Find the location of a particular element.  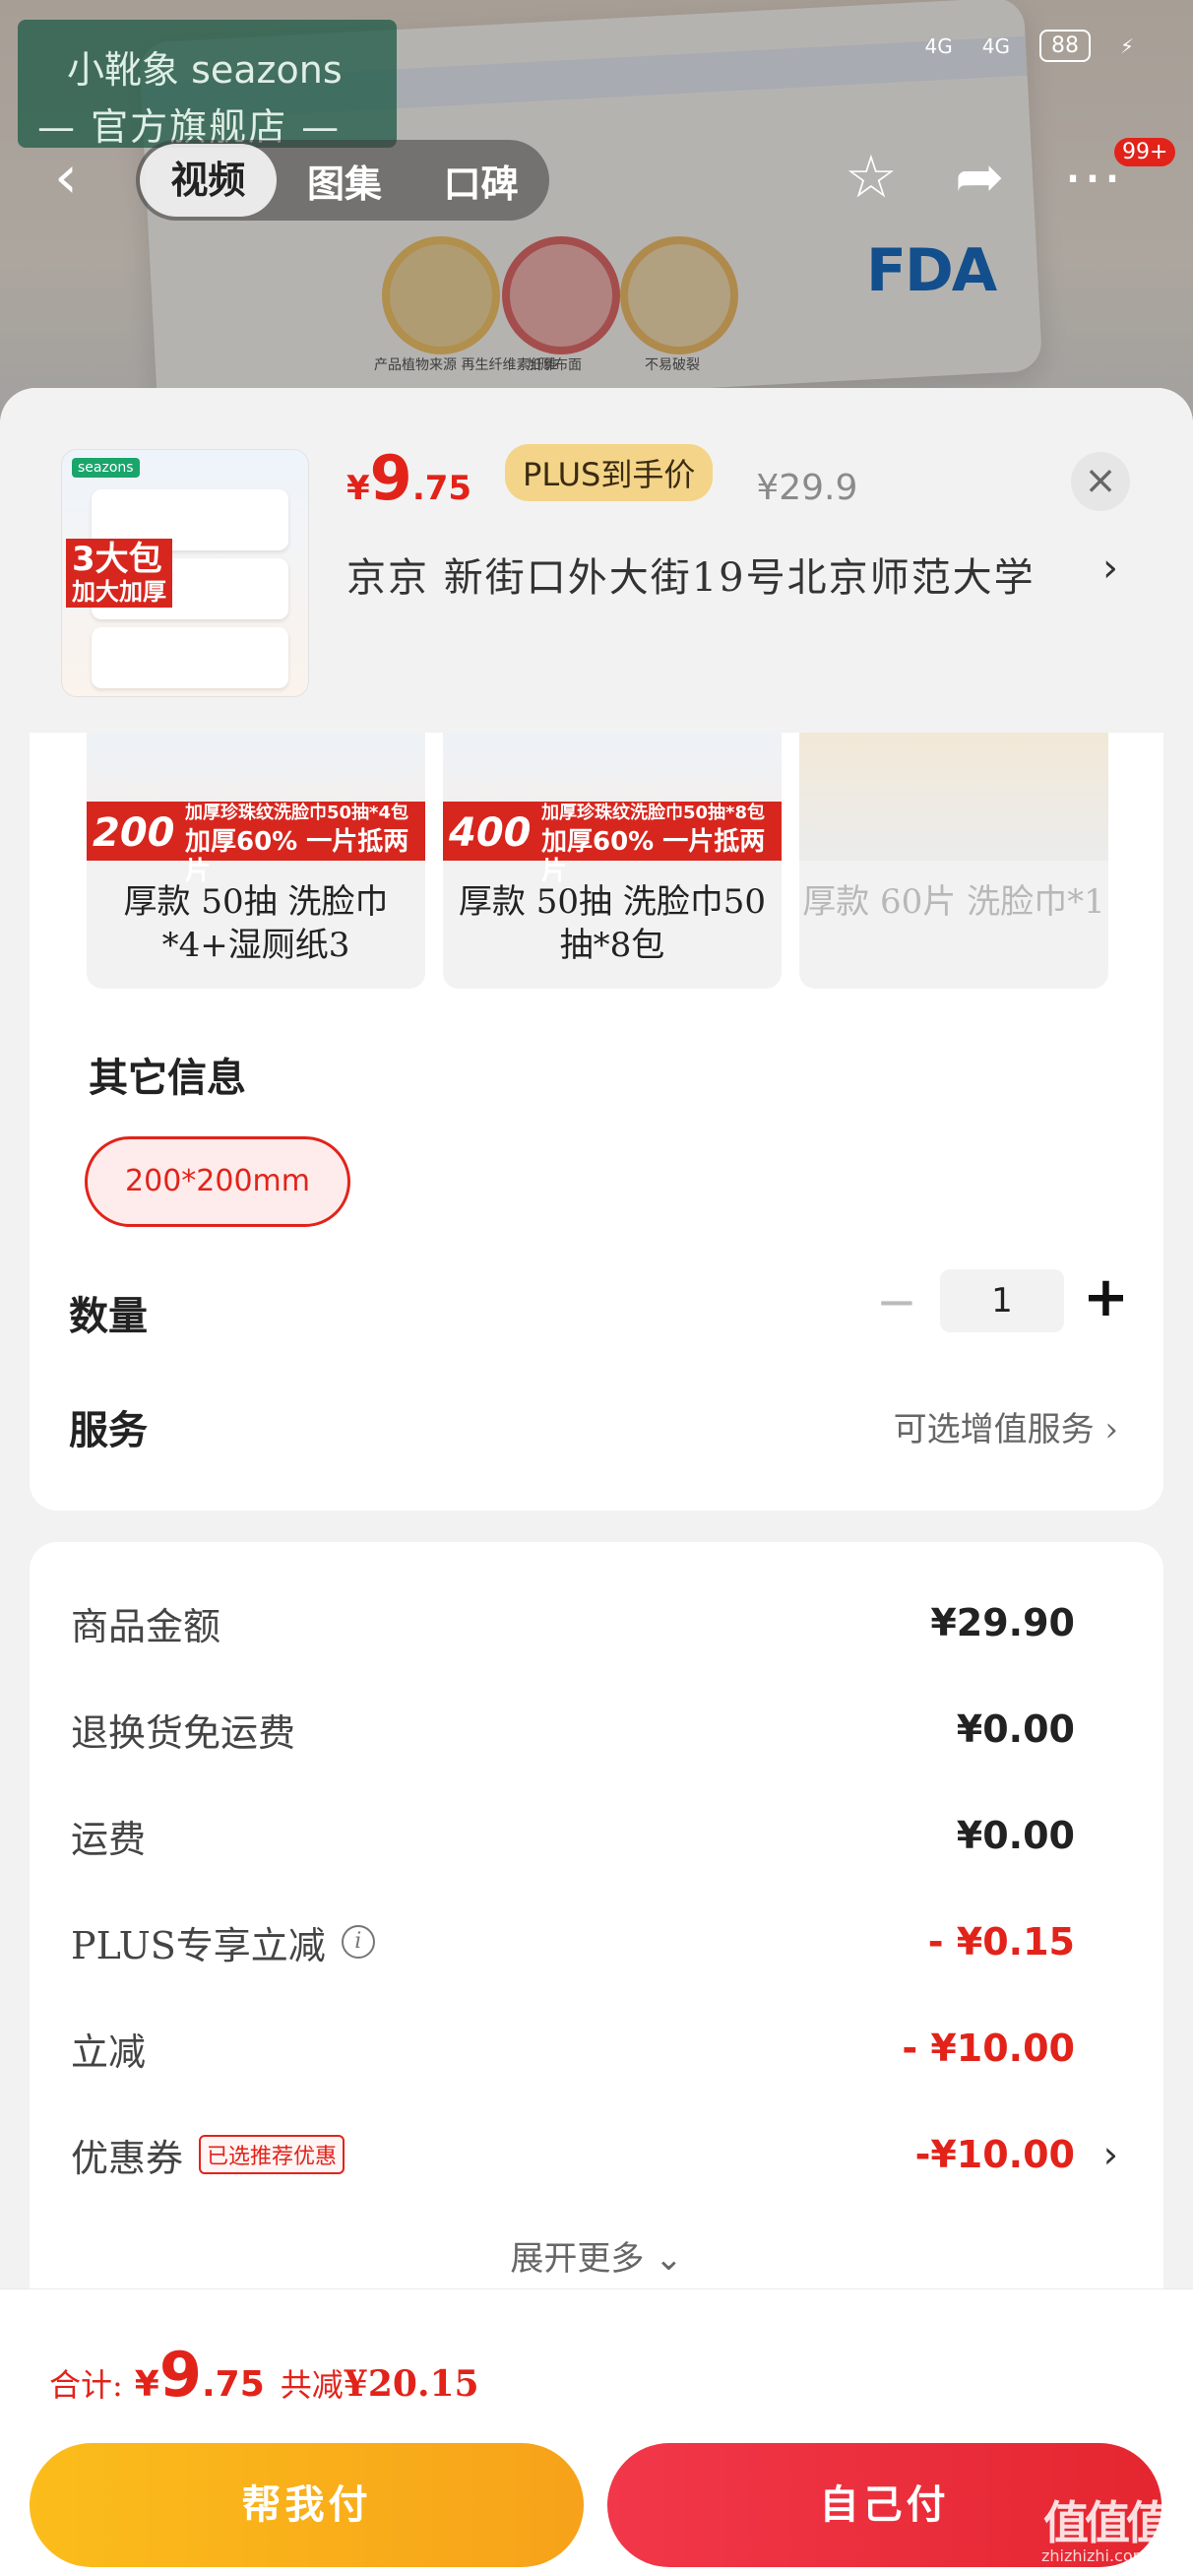

coupon-status-badge: 已选推荐优惠 is located at coordinates (272, 2154).